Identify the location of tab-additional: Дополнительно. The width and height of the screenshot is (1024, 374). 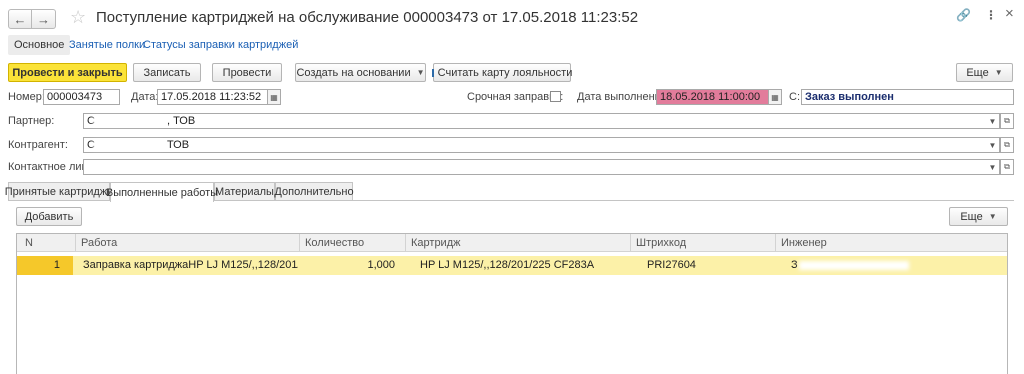
(314, 191).